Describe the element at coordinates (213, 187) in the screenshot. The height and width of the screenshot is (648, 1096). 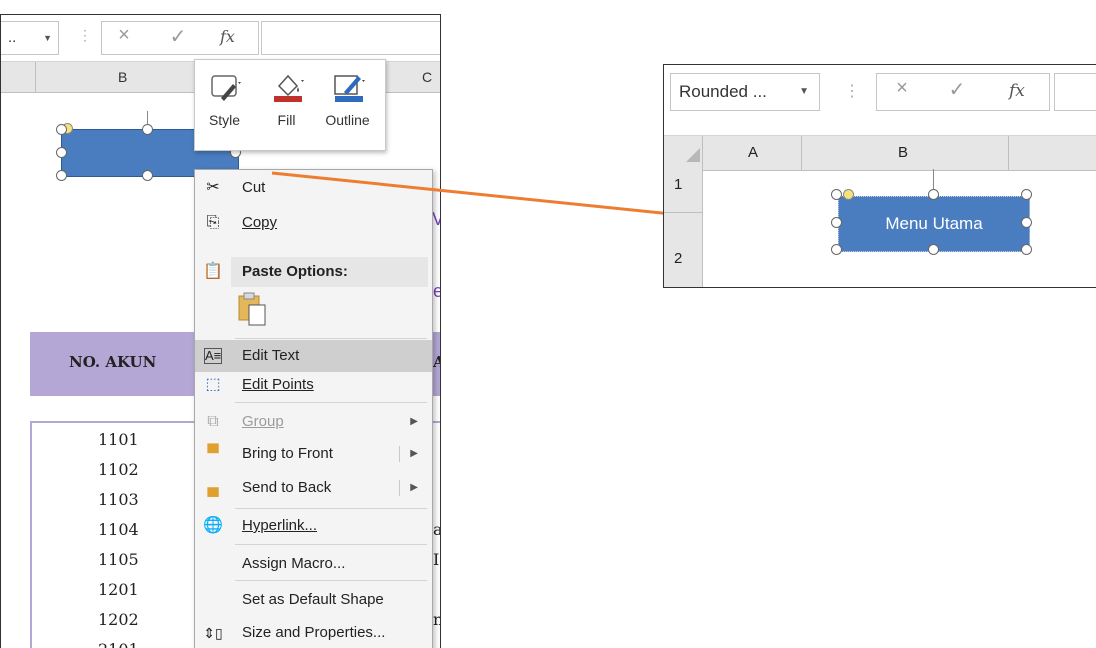
I see `scissors-icon: ✂` at that location.